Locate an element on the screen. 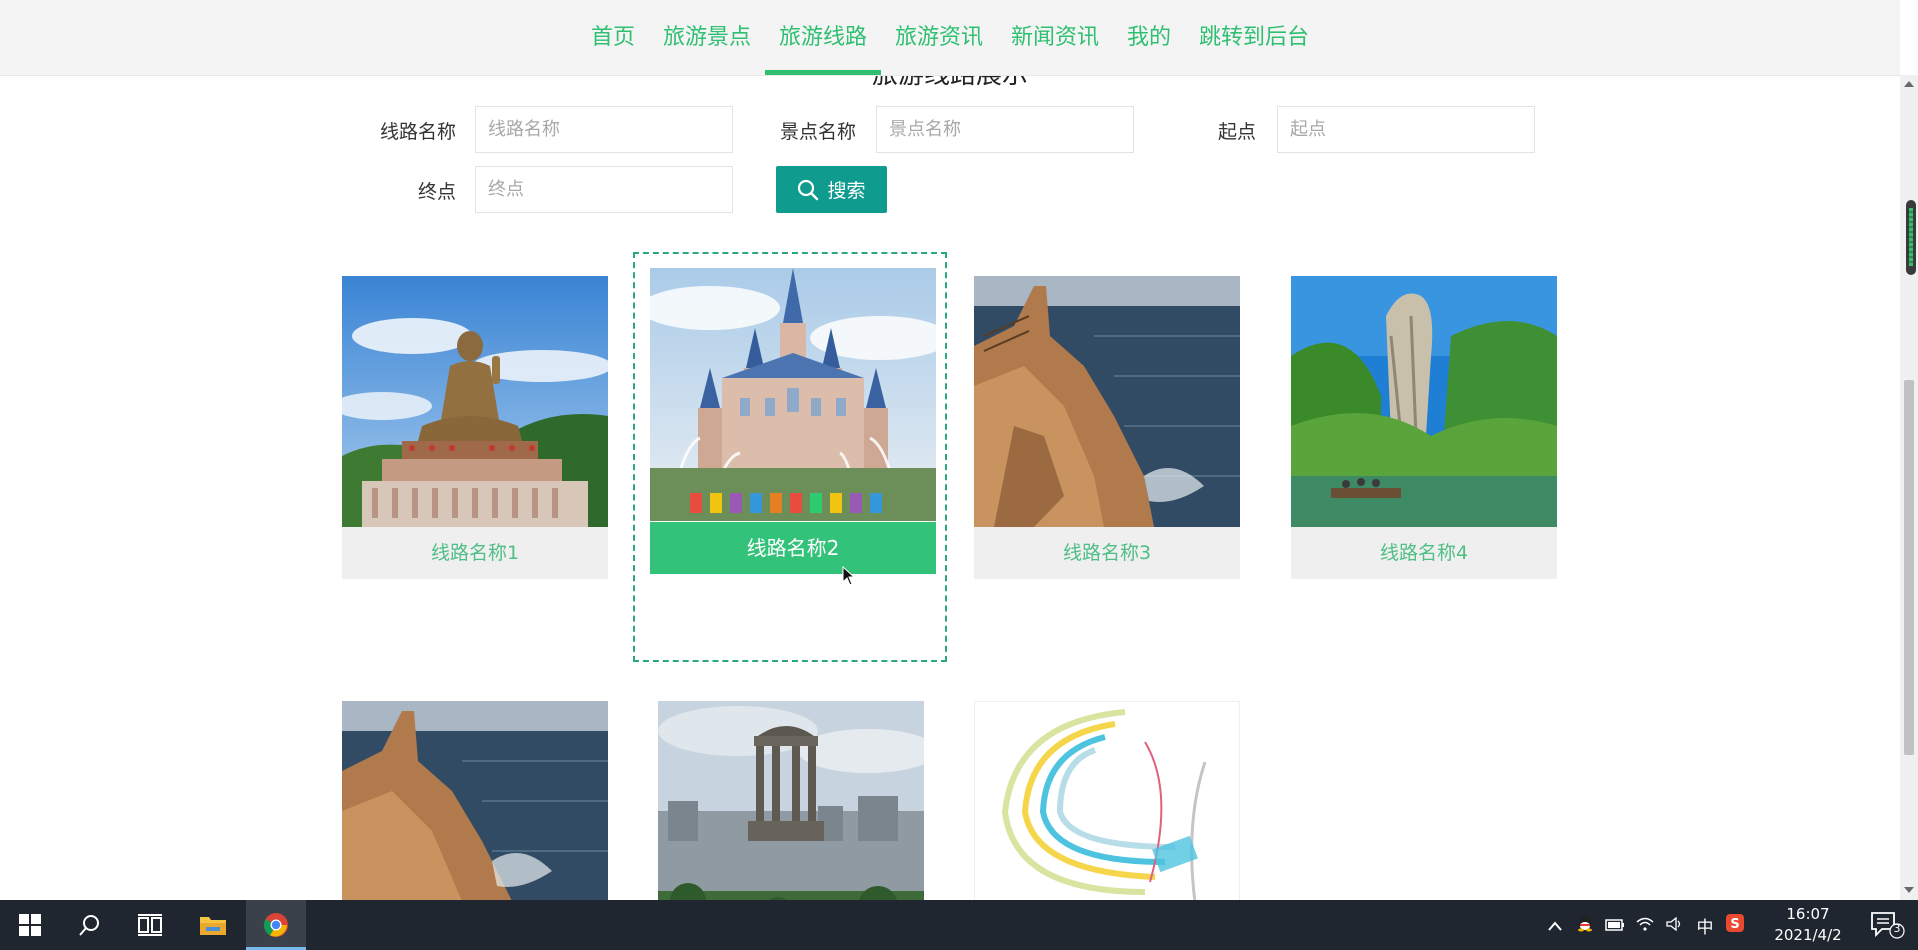 The width and height of the screenshot is (1918, 950). scroll-indicator is located at coordinates (1911, 237).